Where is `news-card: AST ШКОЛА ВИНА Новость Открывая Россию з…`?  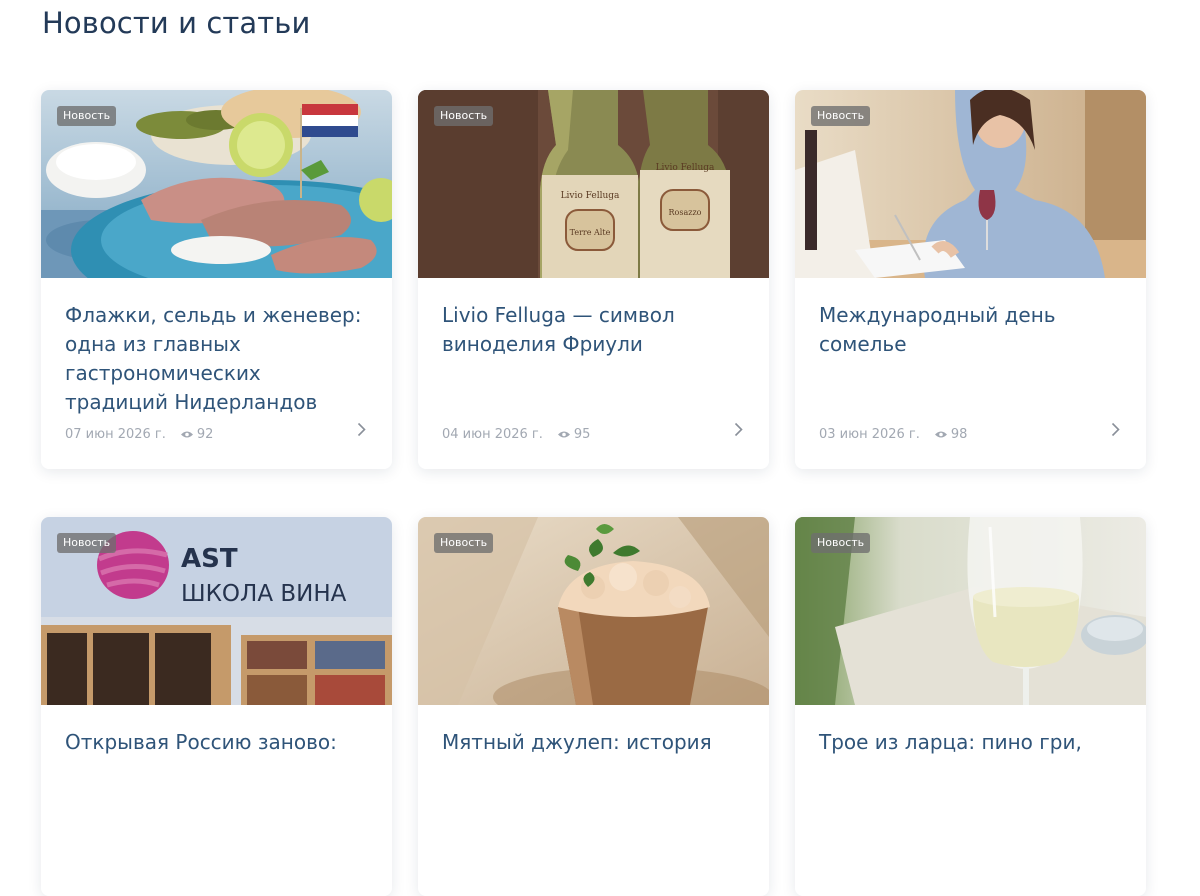
news-card: AST ШКОЛА ВИНА Новость Открывая Россию з… is located at coordinates (216, 706).